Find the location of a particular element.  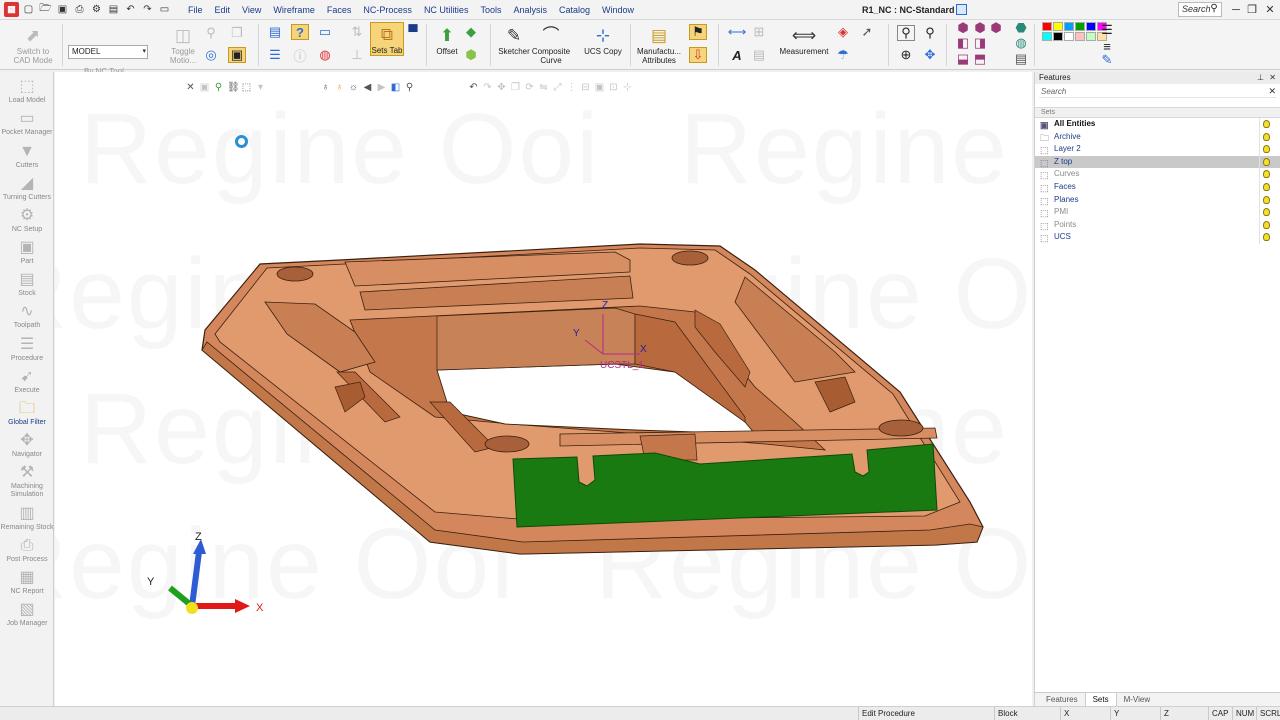

sidebar-item-remaining-stock: ▥ Remaining Stock is located at coordinates (27, 518).